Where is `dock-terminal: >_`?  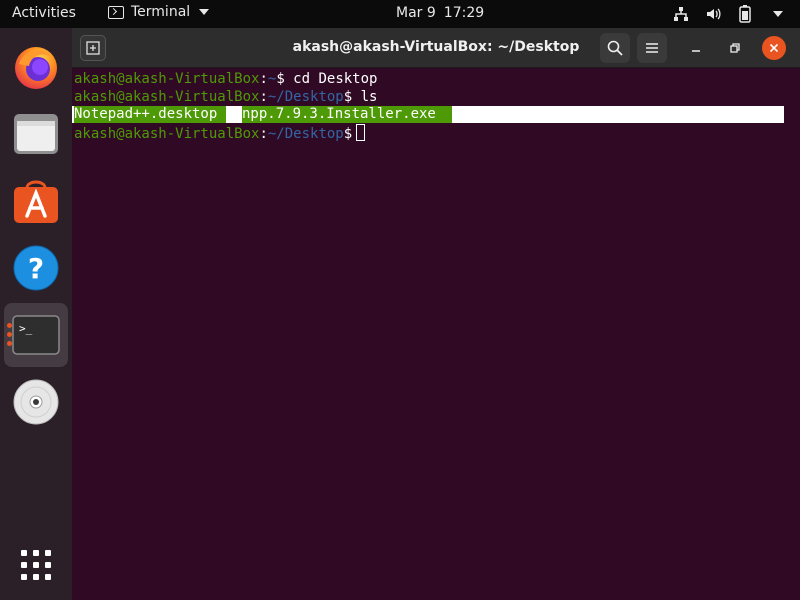 dock-terminal: >_ is located at coordinates (36, 335).